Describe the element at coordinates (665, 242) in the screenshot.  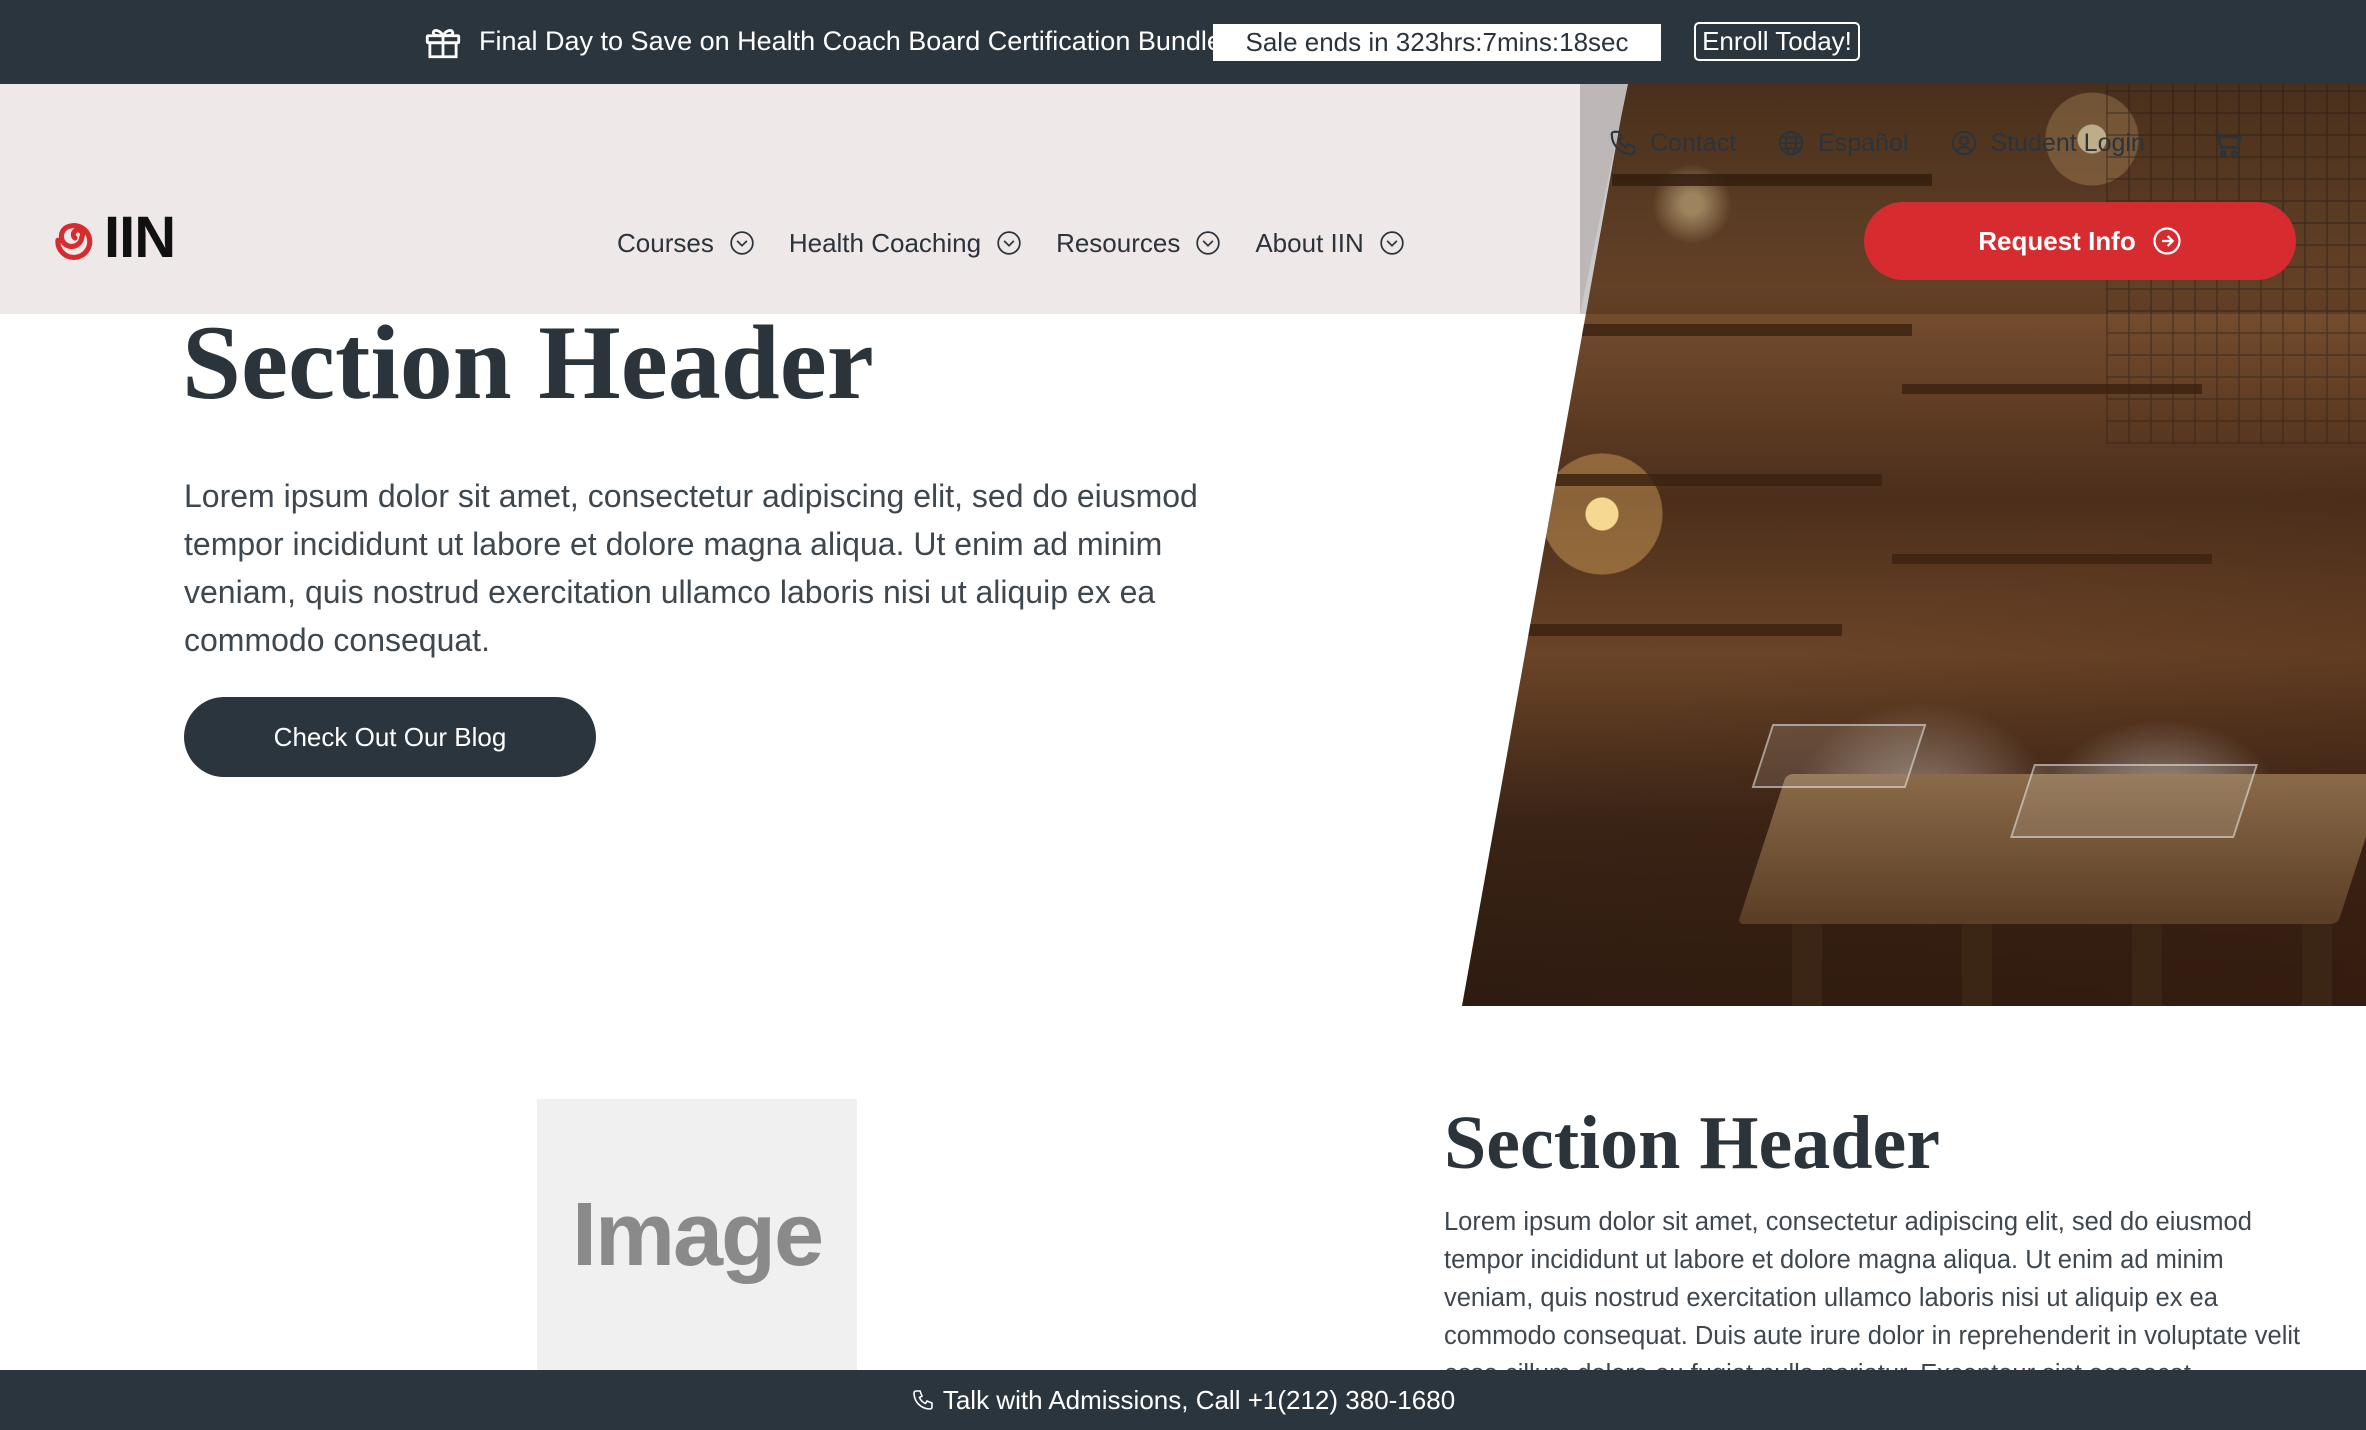
I see `nav-label: Courses` at that location.